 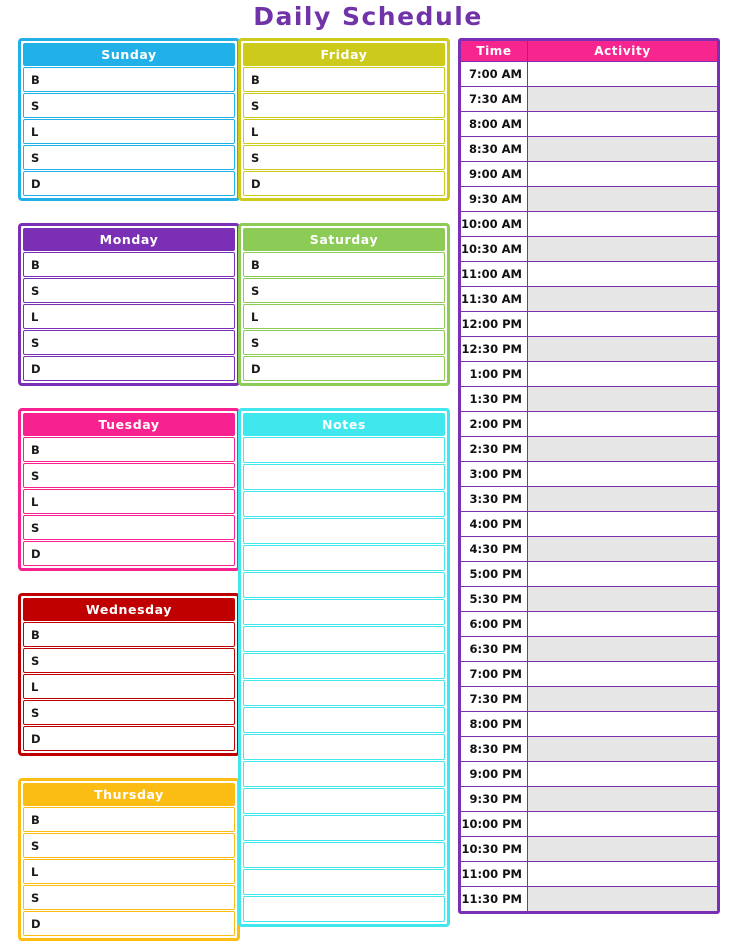 I want to click on schedule-row: 10:00 AM, so click(x=589, y=224).